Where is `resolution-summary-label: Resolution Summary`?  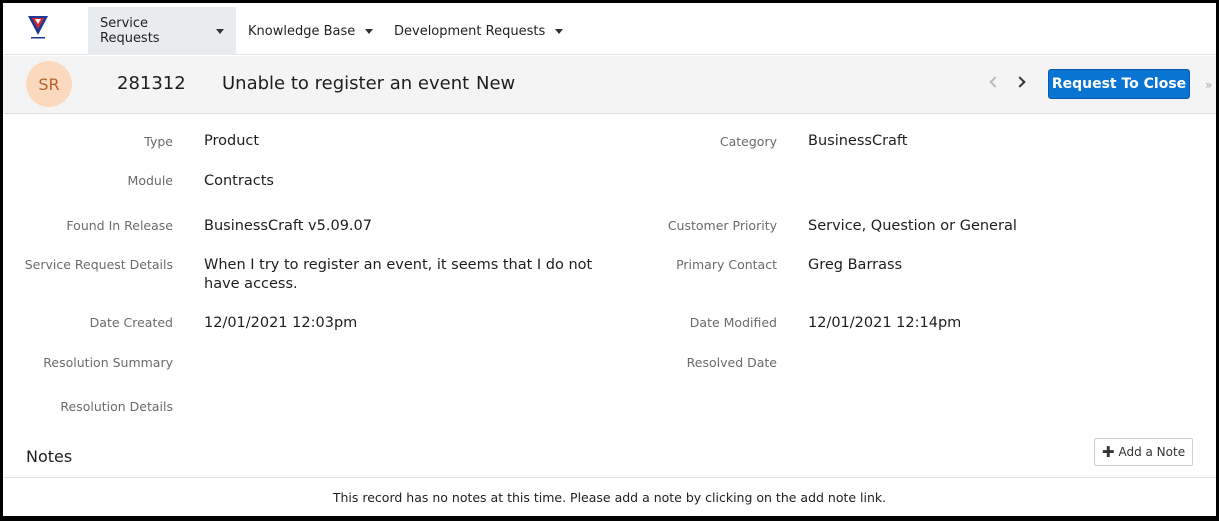
resolution-summary-label: Resolution Summary is located at coordinates (108, 362).